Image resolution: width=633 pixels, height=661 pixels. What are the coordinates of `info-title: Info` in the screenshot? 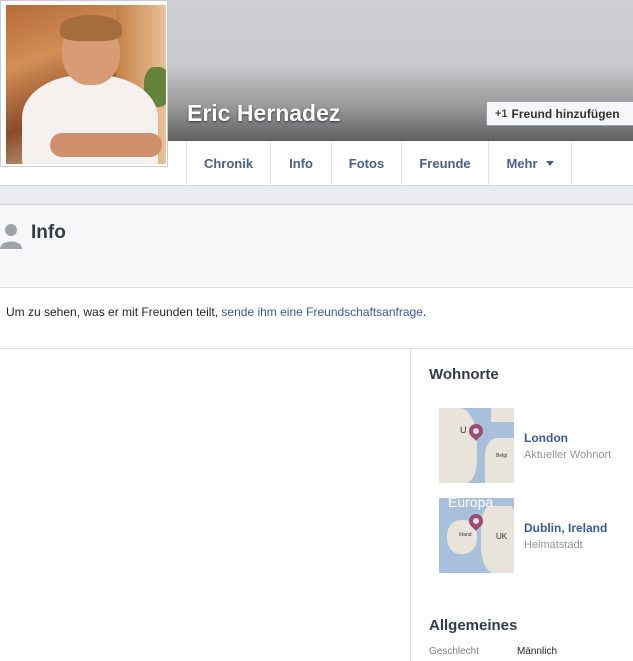 It's located at (48, 232).